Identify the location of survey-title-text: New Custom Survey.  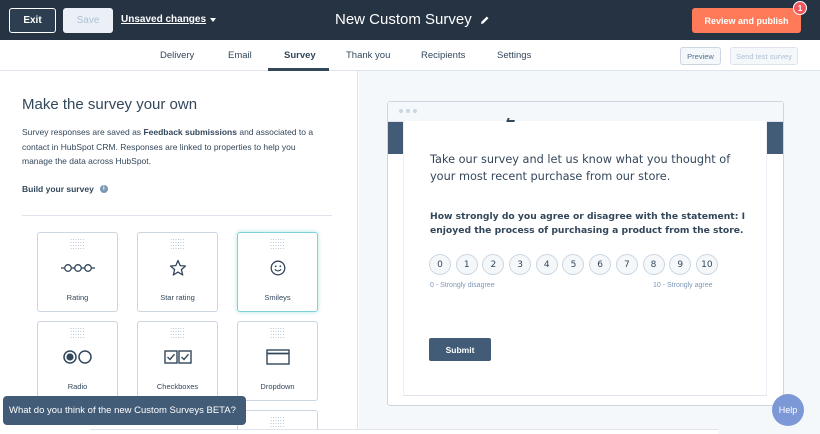
(403, 19).